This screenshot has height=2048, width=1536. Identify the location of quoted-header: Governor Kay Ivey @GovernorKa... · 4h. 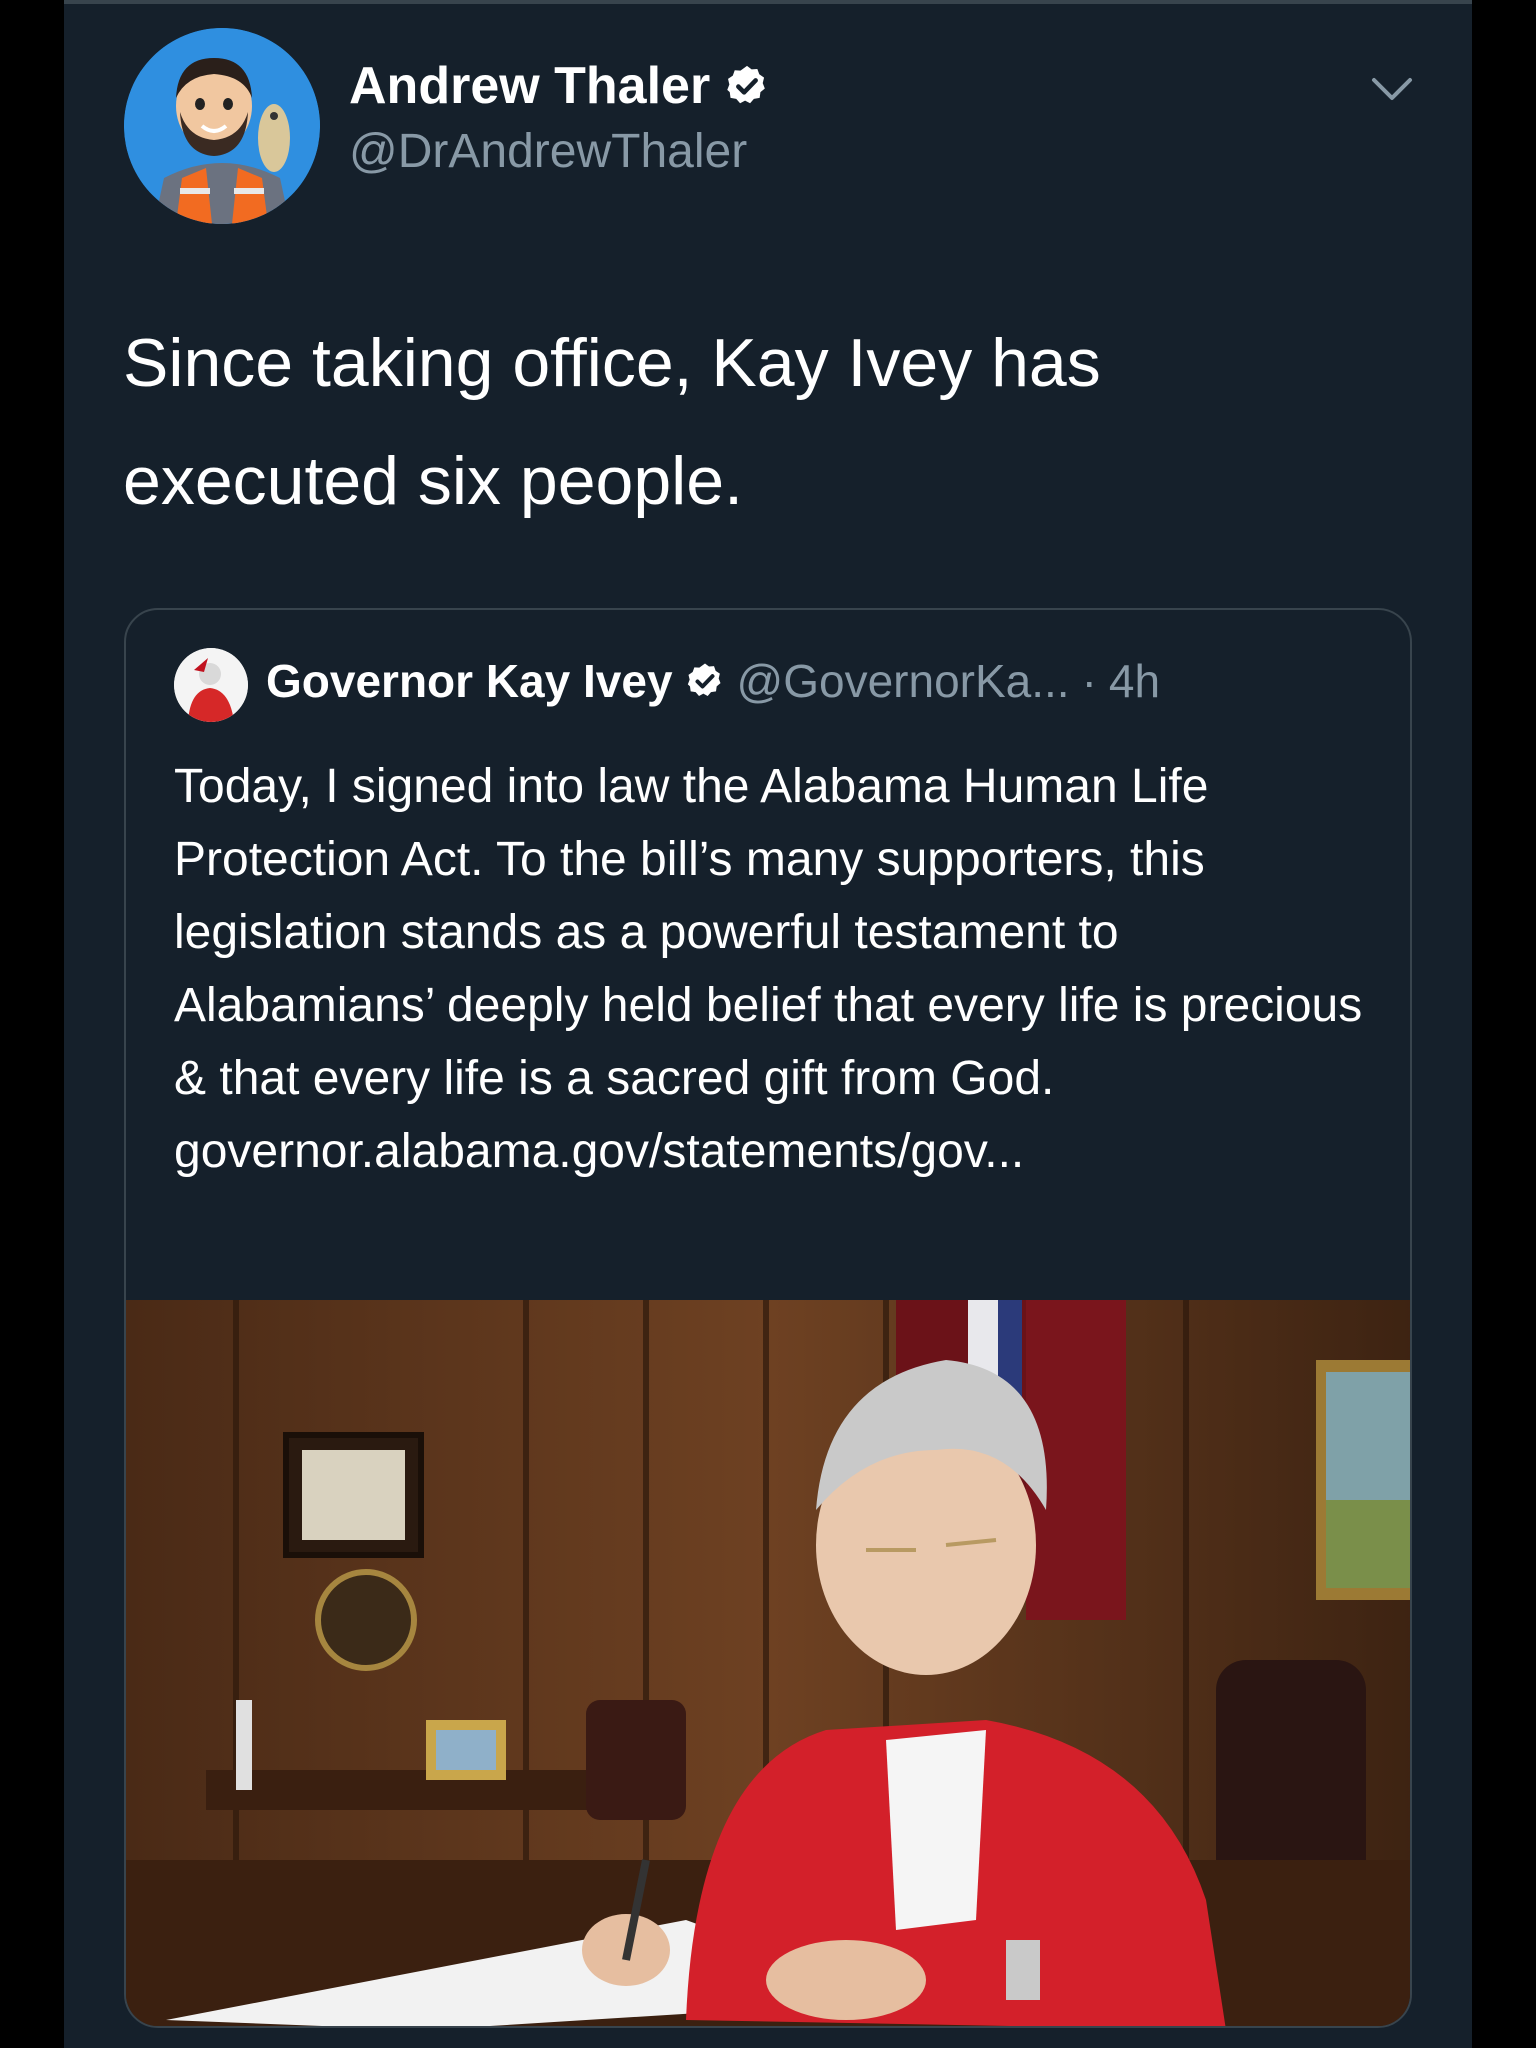
(713, 681).